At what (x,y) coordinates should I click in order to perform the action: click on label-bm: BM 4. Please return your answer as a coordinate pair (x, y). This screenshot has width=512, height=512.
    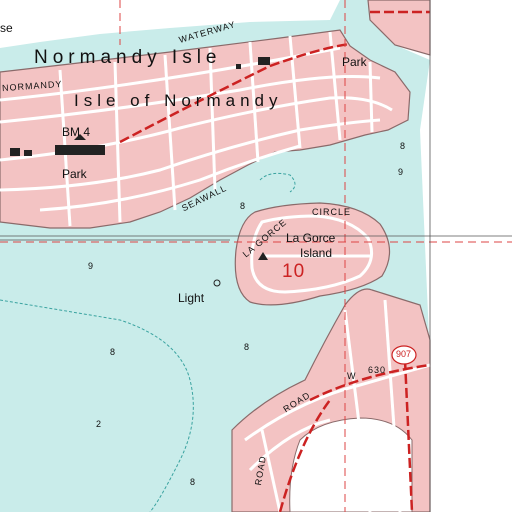
    Looking at the image, I should click on (76, 132).